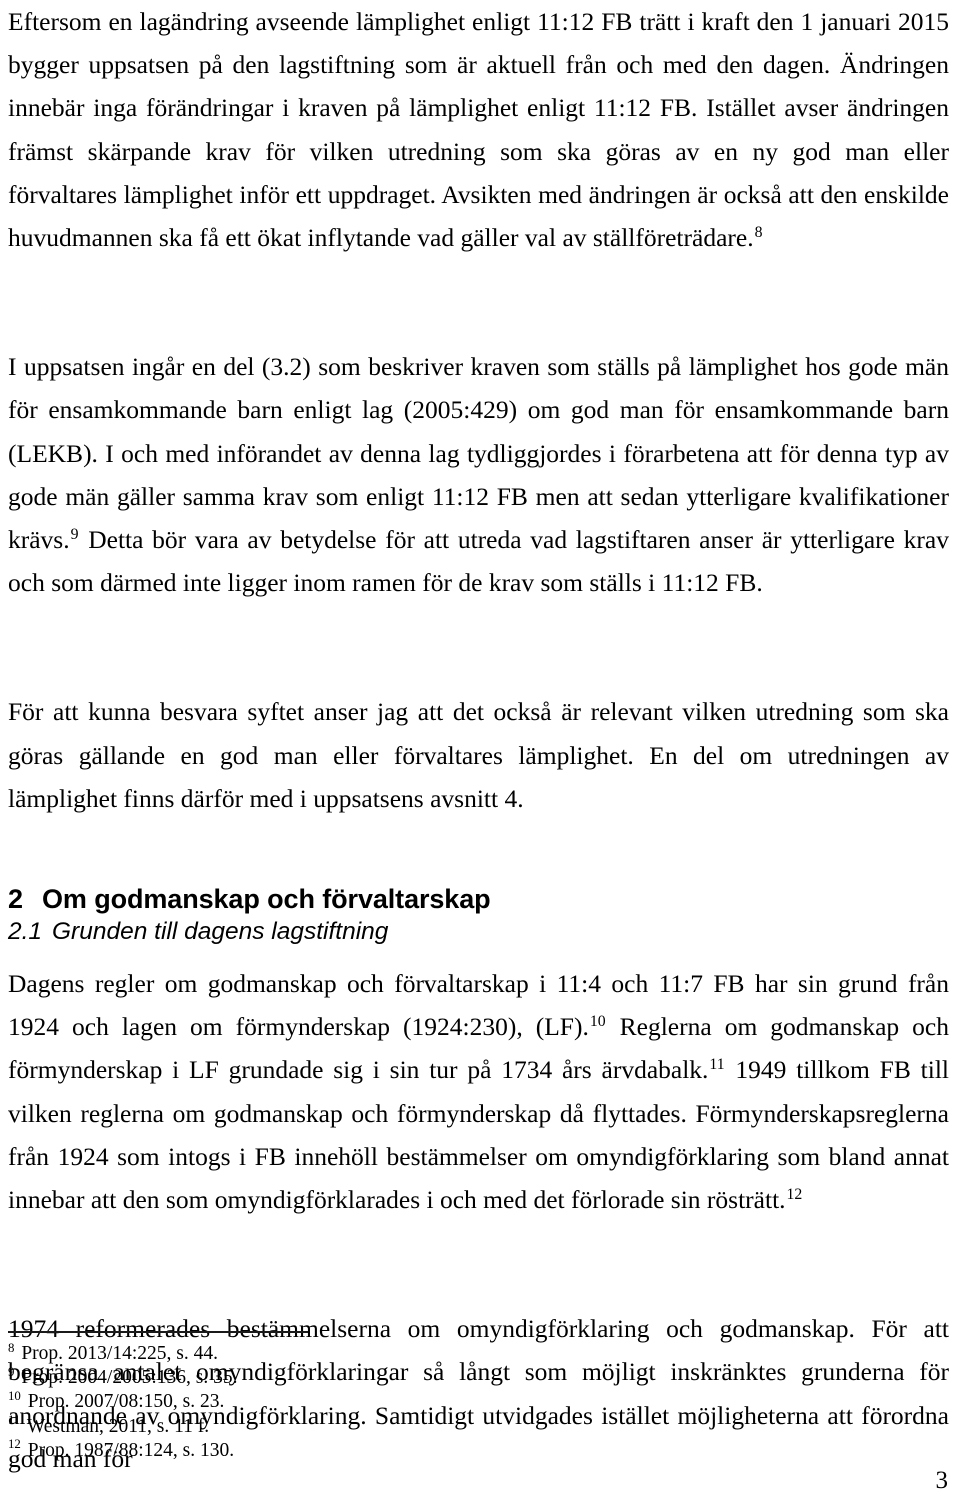 The width and height of the screenshot is (960, 1509). What do you see at coordinates (11, 1347) in the screenshot?
I see `footnote-number: 8` at bounding box center [11, 1347].